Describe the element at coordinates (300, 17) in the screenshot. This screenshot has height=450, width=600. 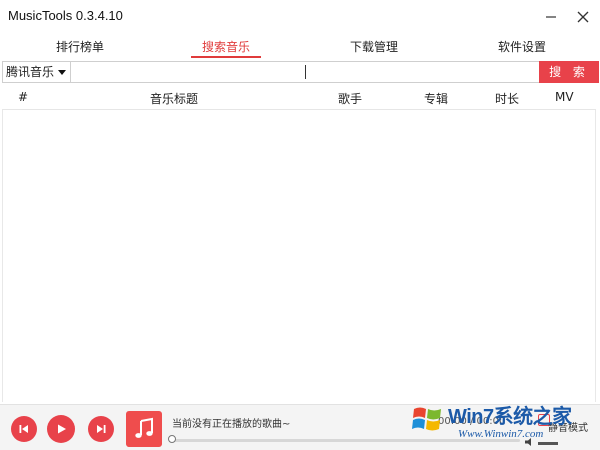
I see `title-bar: MusicTools 0.3.4.10` at that location.